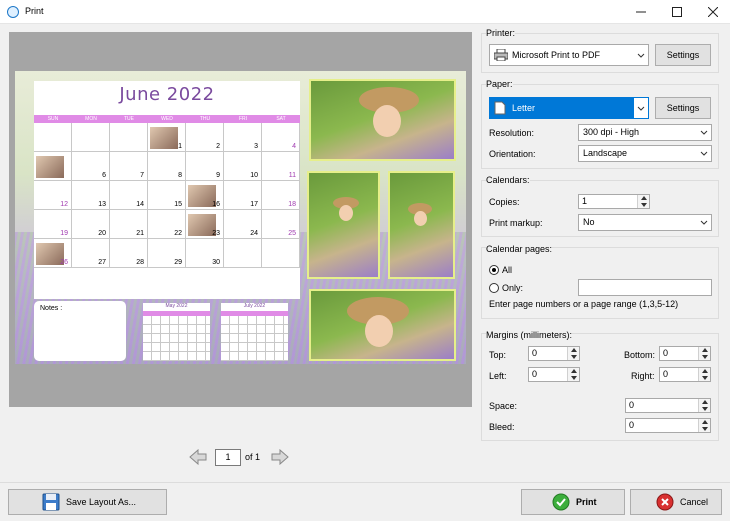 This screenshot has height=521, width=730. Describe the element at coordinates (80, 331) in the screenshot. I see `notes-box: Notes :` at that location.